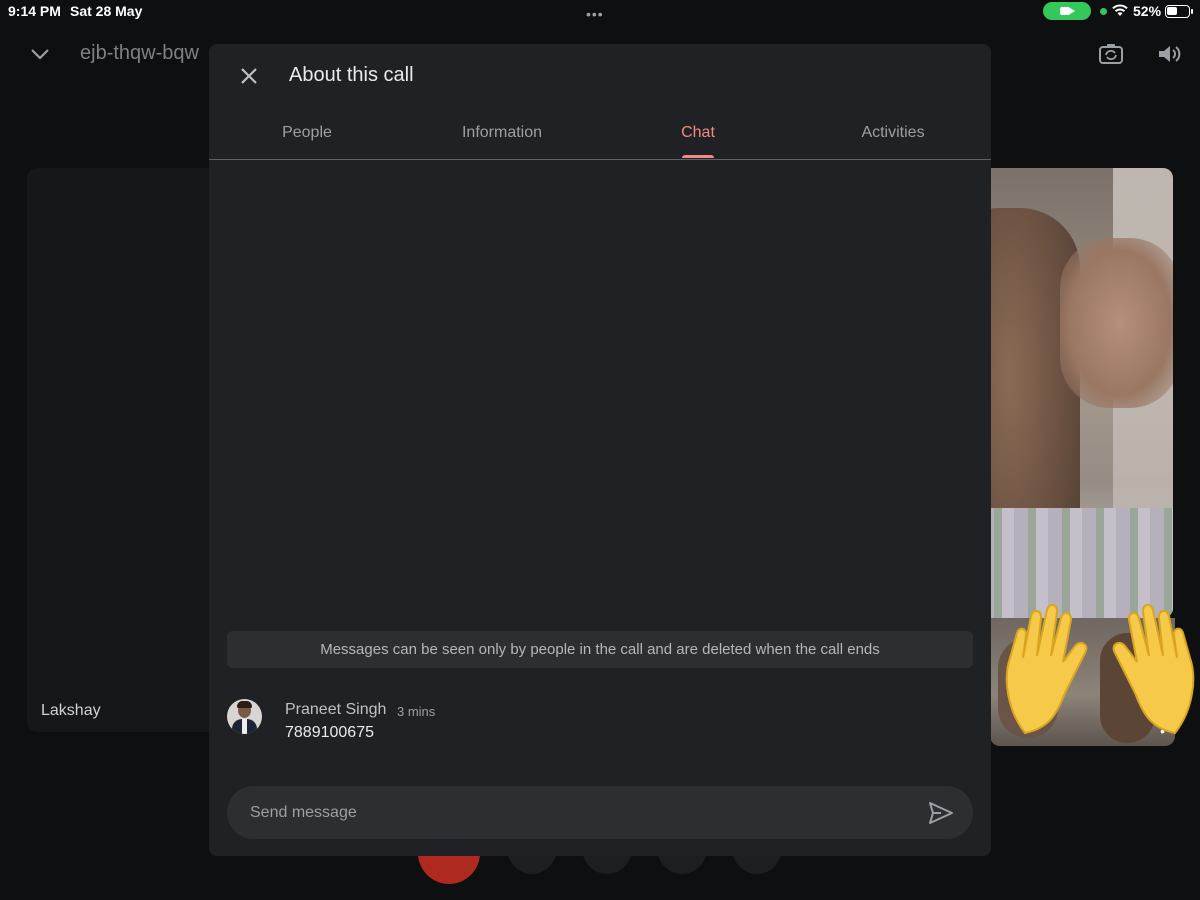  What do you see at coordinates (941, 813) in the screenshot?
I see `send-icon` at bounding box center [941, 813].